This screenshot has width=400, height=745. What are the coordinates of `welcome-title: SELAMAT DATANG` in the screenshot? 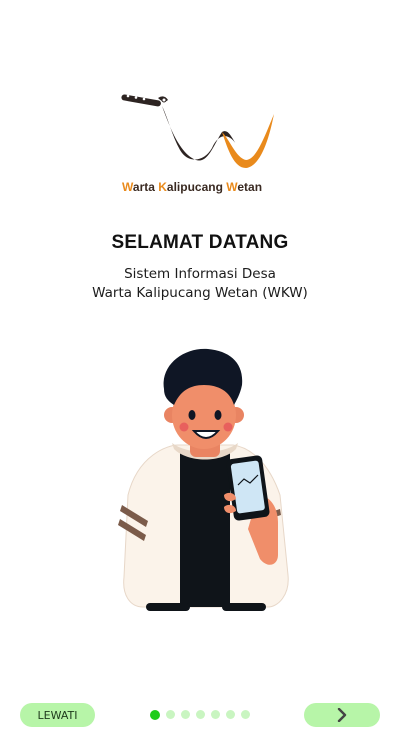 It's located at (200, 242).